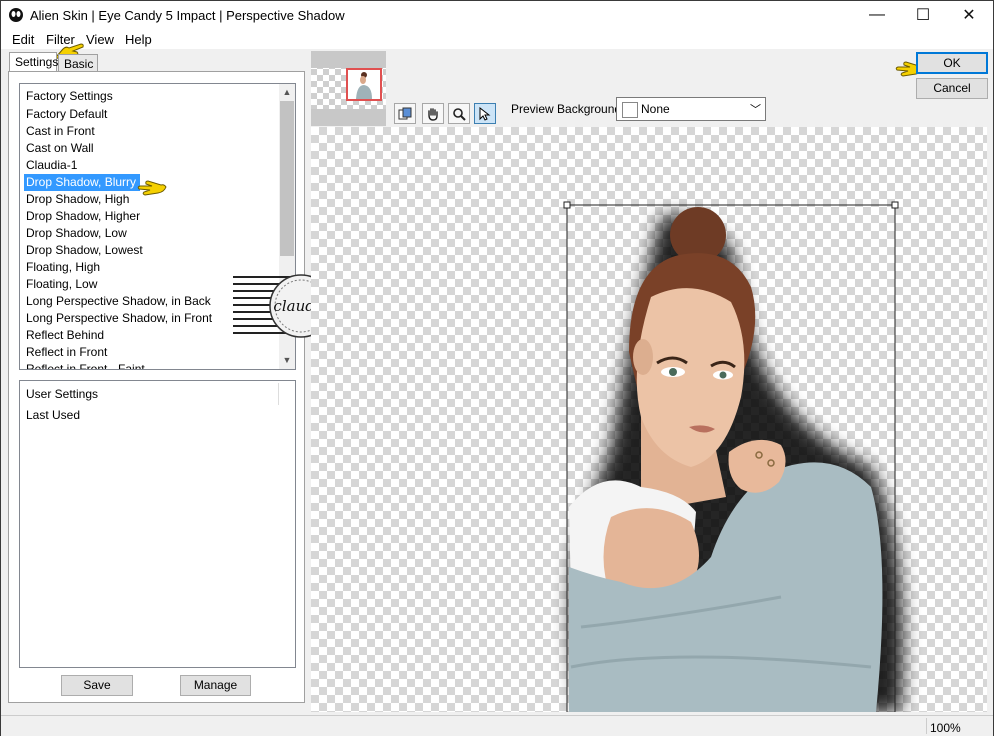 The height and width of the screenshot is (736, 994). I want to click on user-settings-list: User Settings Last Used, so click(157, 524).